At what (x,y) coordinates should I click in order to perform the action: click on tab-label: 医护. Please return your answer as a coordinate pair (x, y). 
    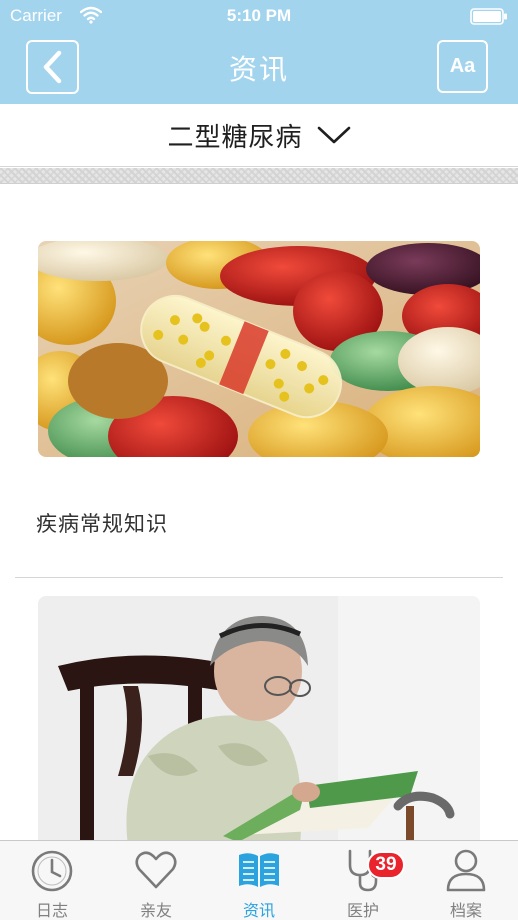
    Looking at the image, I should click on (362, 910).